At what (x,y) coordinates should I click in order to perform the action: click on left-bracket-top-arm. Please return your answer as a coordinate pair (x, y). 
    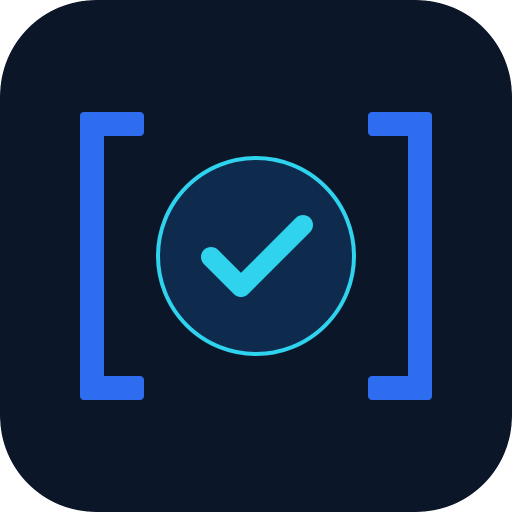
    Looking at the image, I should click on (112, 124).